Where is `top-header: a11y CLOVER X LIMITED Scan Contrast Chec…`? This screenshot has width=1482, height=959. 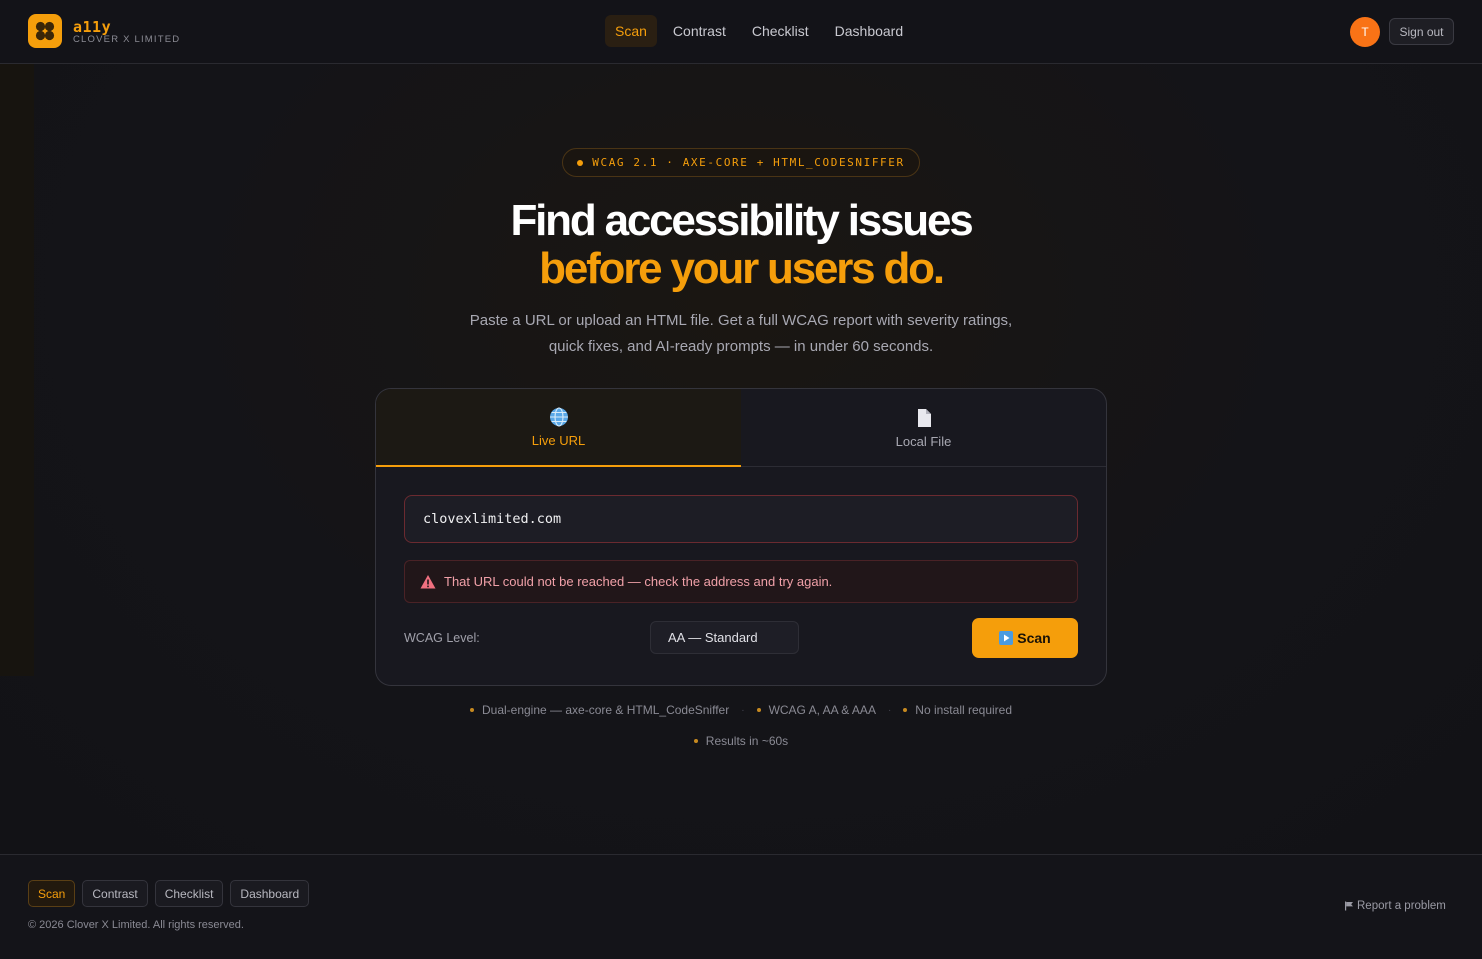 top-header: a11y CLOVER X LIMITED Scan Contrast Chec… is located at coordinates (741, 32).